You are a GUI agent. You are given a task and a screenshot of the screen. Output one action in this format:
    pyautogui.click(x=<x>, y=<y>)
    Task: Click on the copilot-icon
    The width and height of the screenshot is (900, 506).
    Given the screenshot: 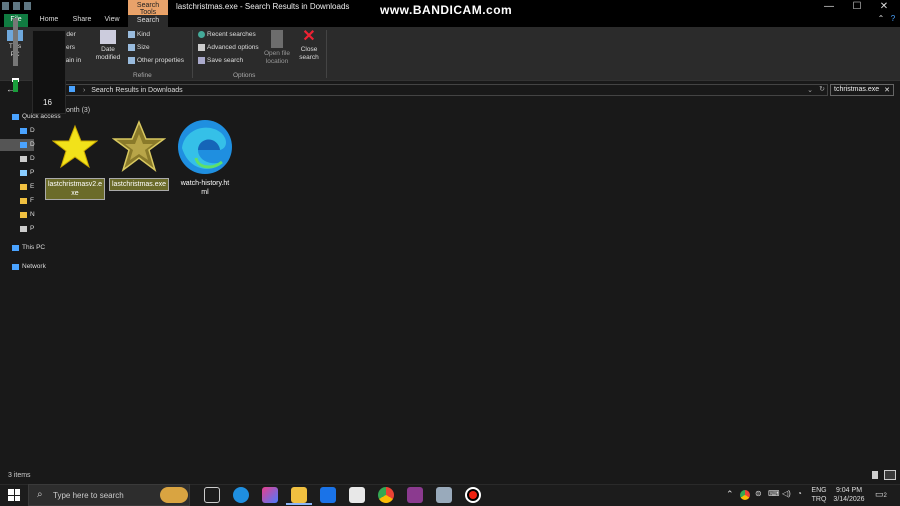 What is the action you would take?
    pyautogui.click(x=270, y=495)
    